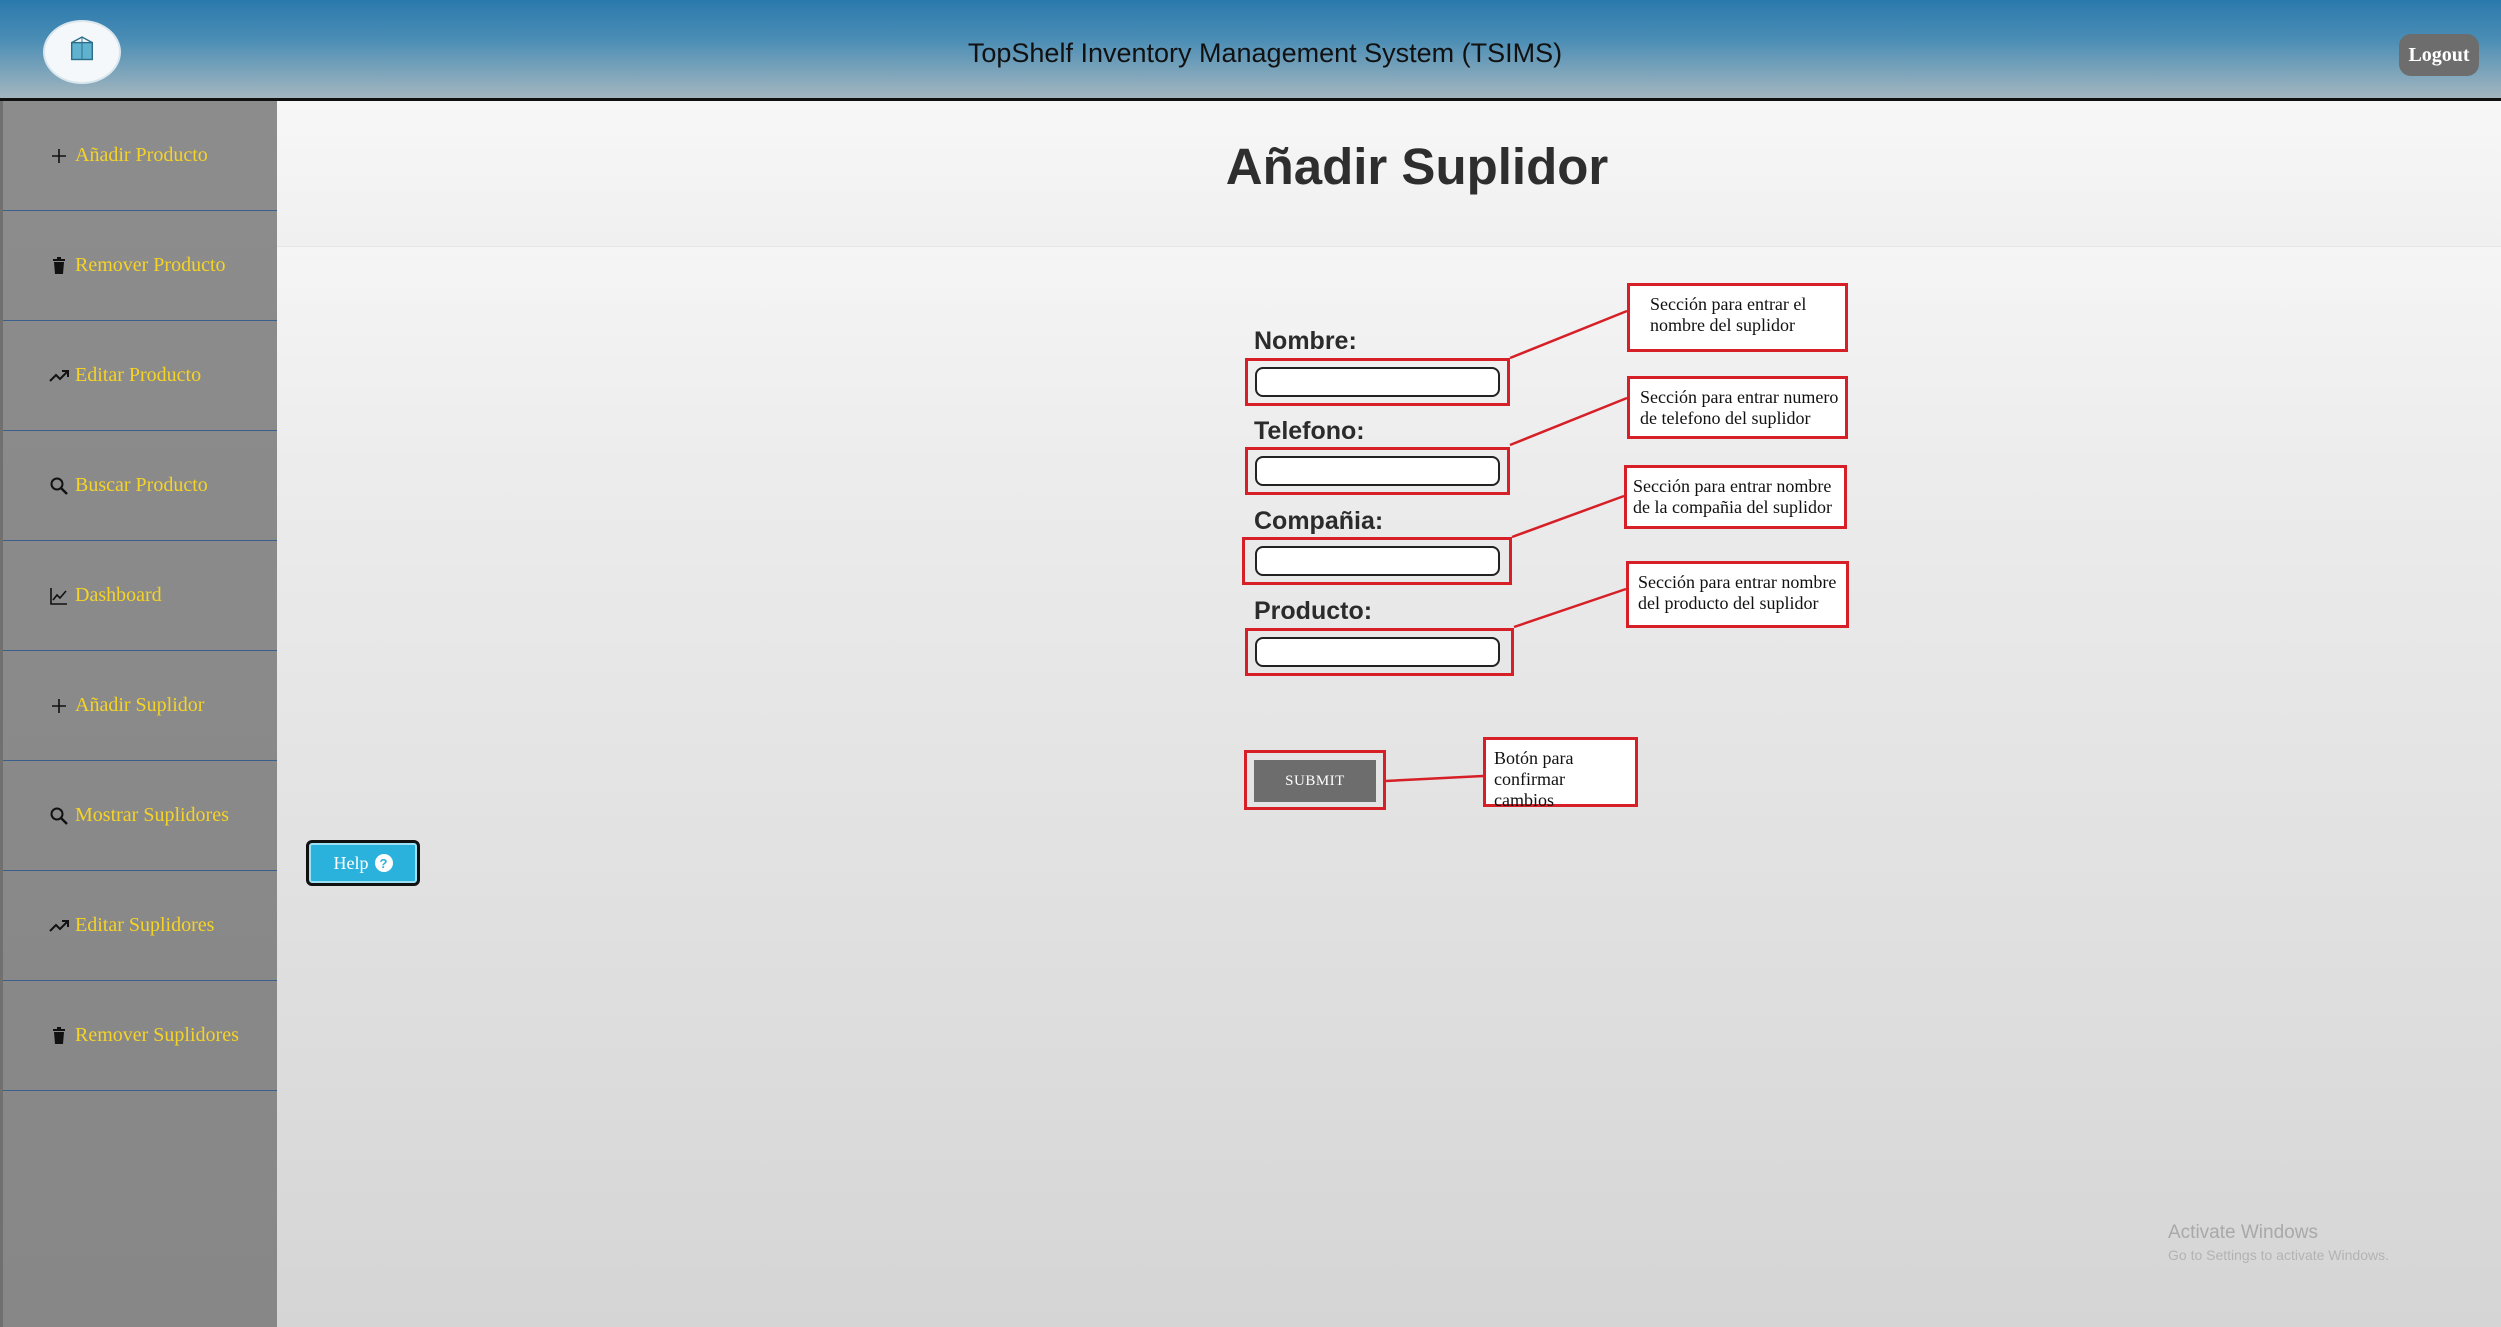 The height and width of the screenshot is (1327, 2501). I want to click on page-title: Añadir Suplidor, so click(1417, 166).